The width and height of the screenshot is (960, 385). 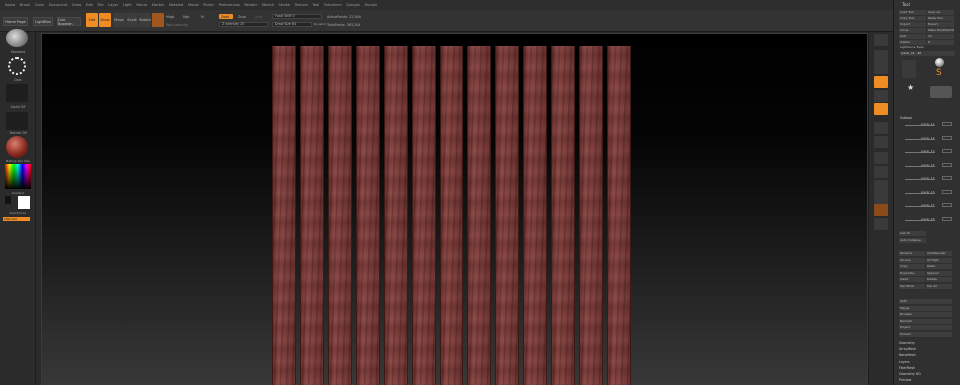 What do you see at coordinates (226, 16) in the screenshot?
I see `zadd-toggle: Zadd` at bounding box center [226, 16].